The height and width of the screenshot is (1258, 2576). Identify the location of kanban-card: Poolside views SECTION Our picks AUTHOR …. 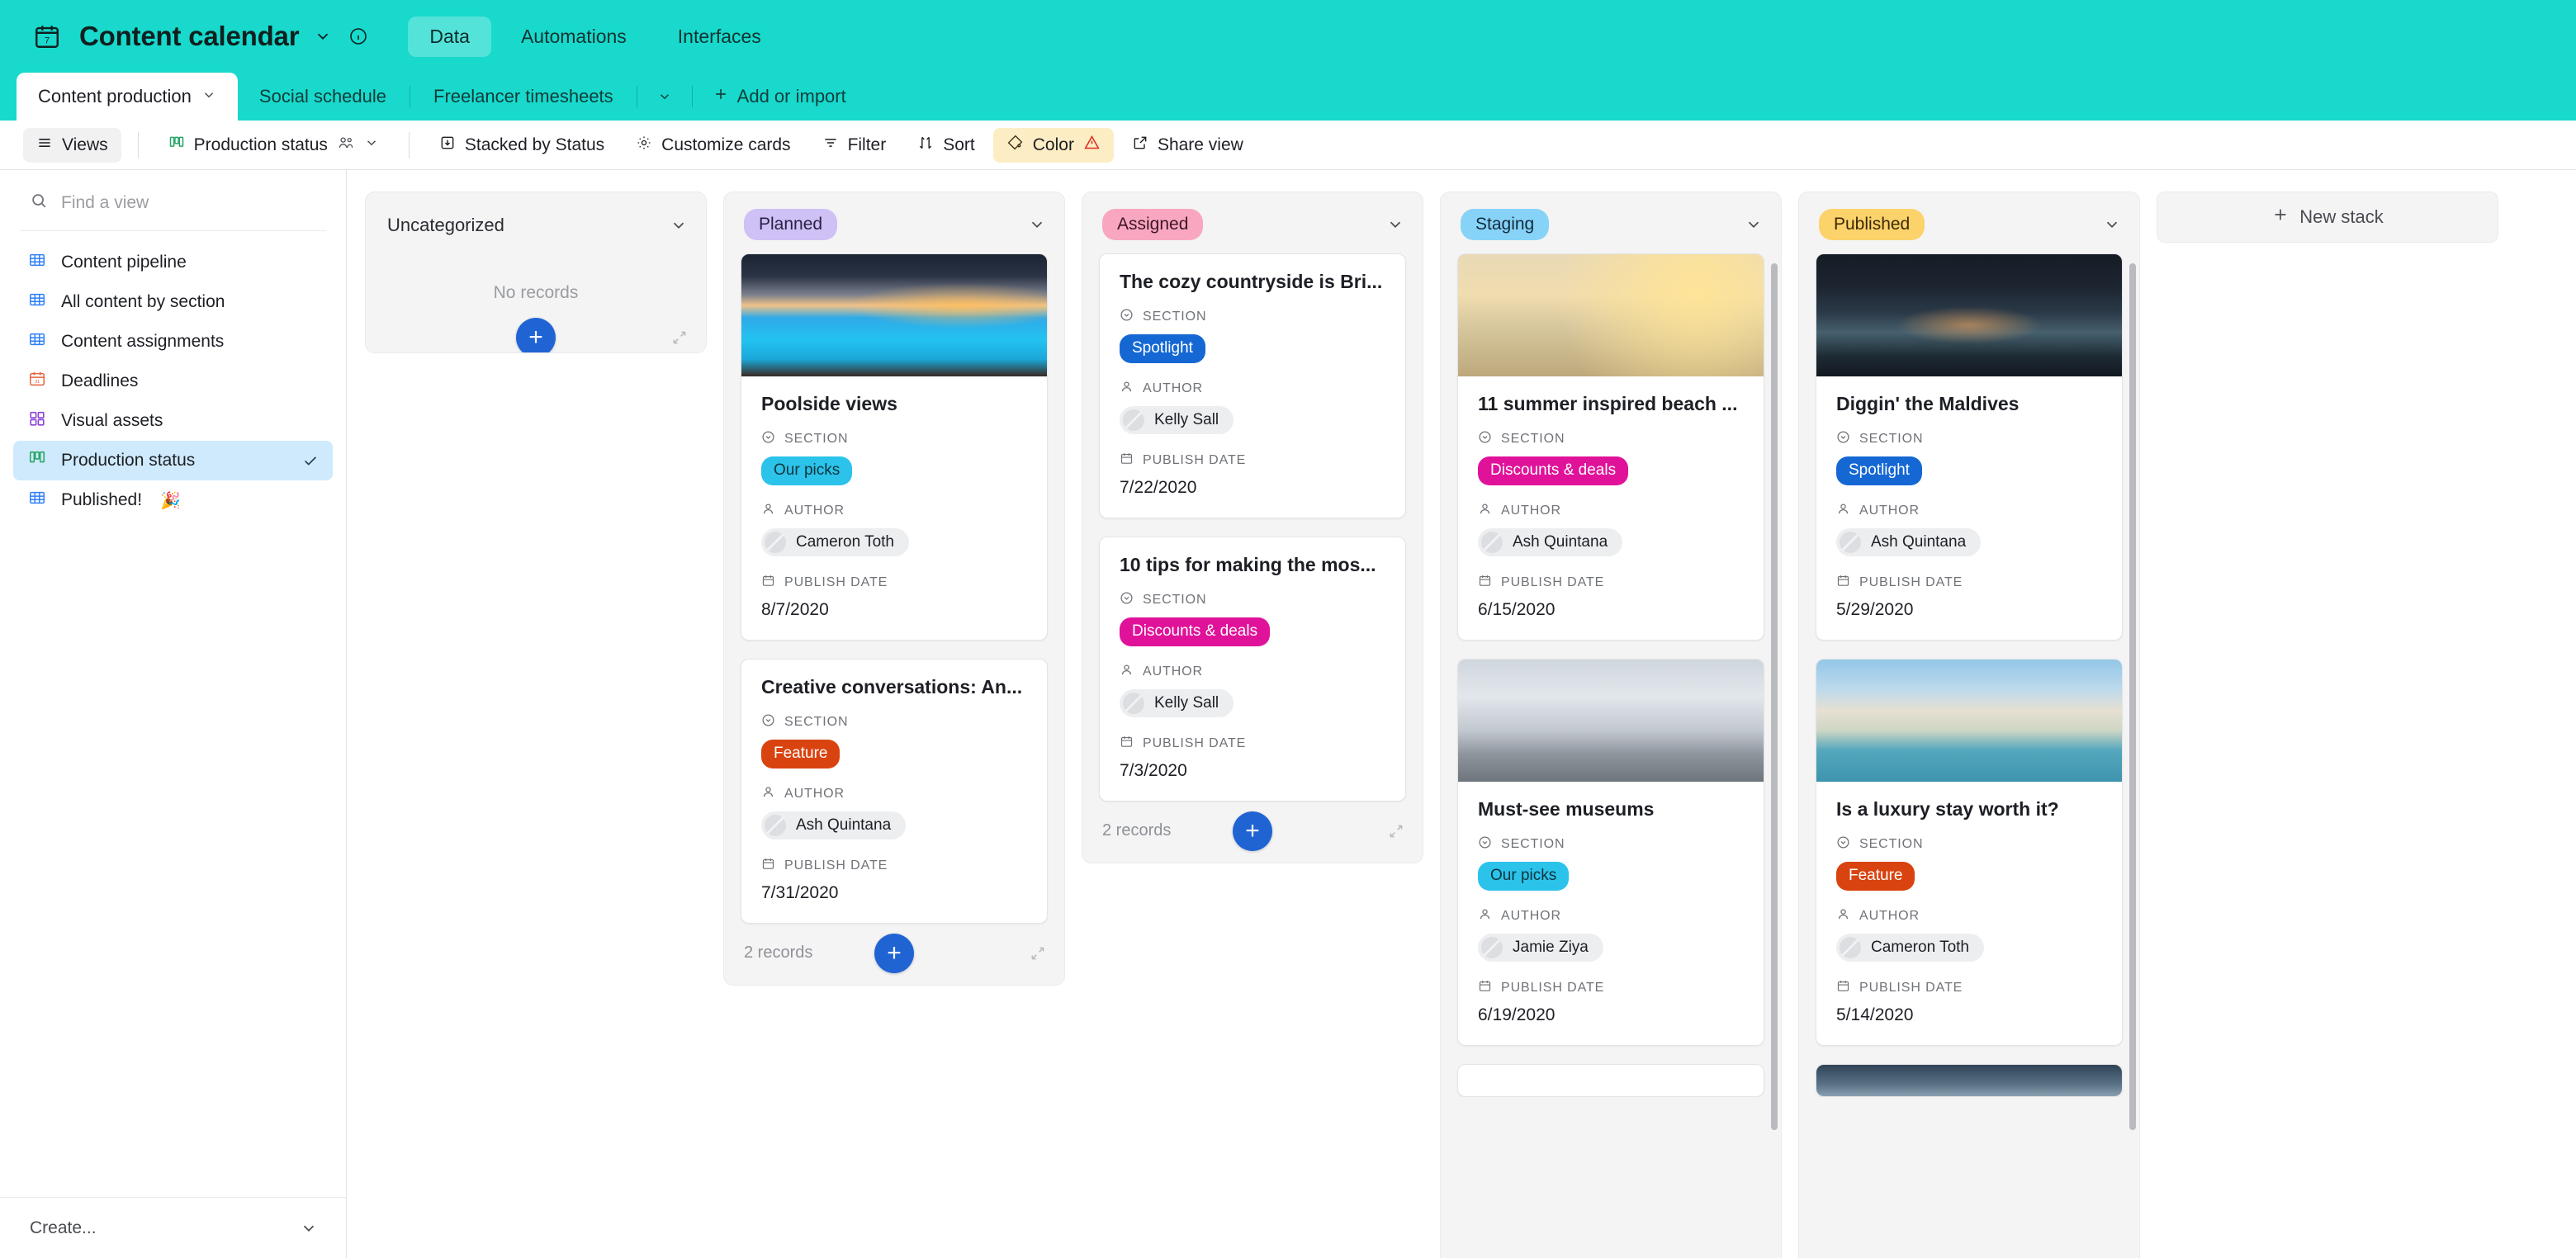
(894, 447).